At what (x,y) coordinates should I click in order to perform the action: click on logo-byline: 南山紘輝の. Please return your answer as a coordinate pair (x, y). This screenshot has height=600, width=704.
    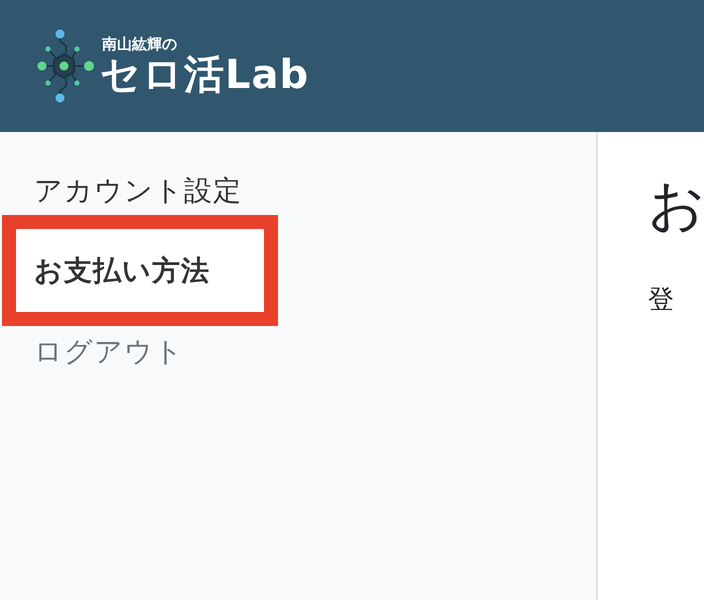
    Looking at the image, I should click on (140, 44).